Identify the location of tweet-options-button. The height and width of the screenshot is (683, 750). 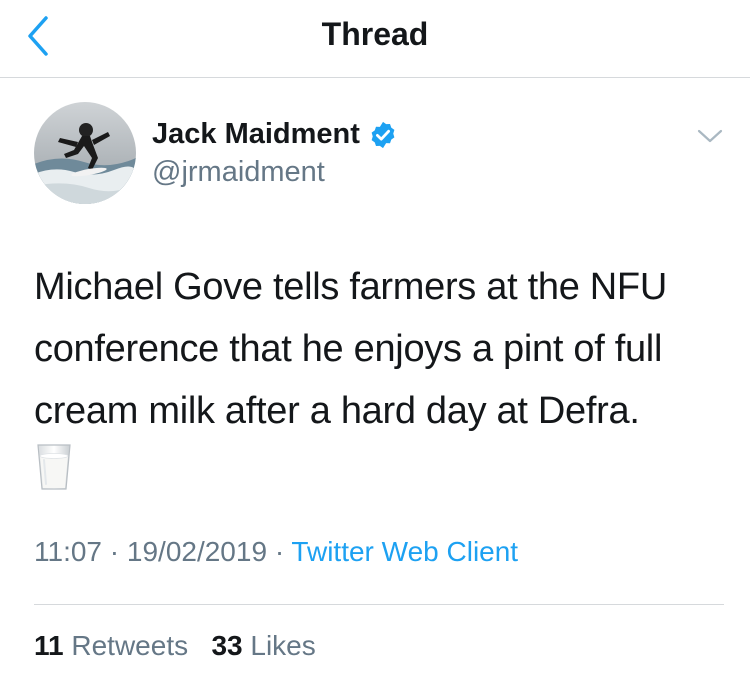
(710, 136).